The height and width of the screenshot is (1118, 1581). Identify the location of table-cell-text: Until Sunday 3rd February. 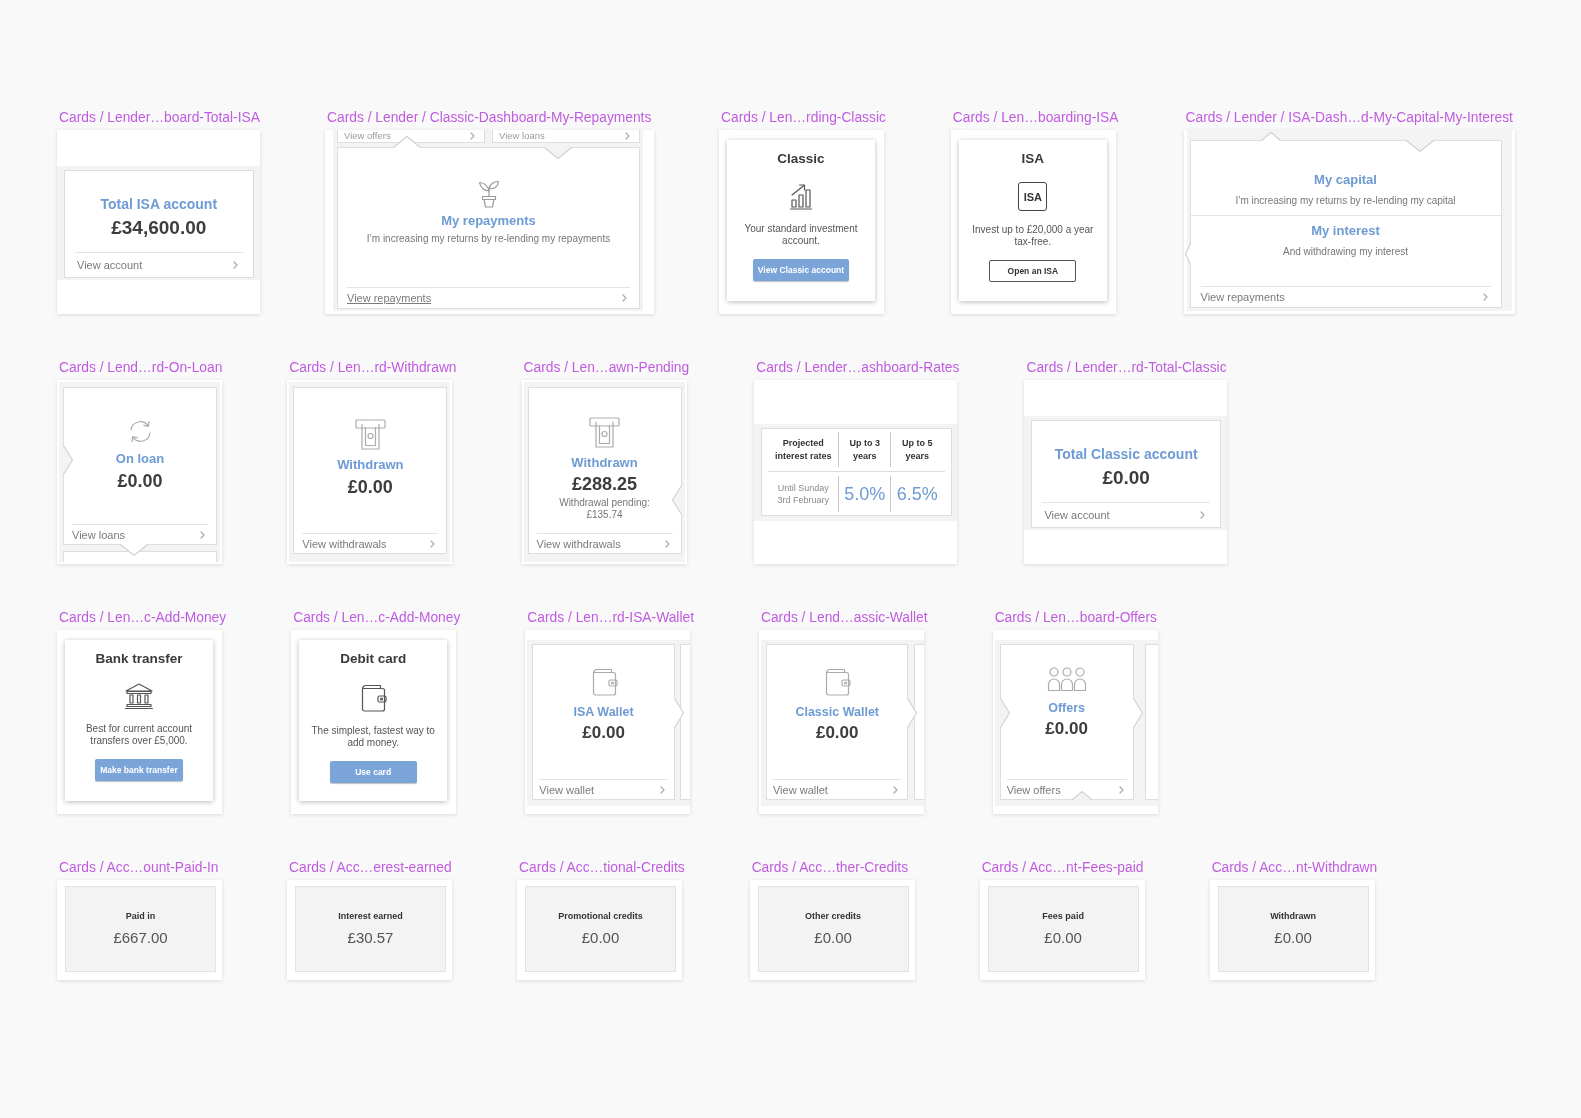
(803, 494).